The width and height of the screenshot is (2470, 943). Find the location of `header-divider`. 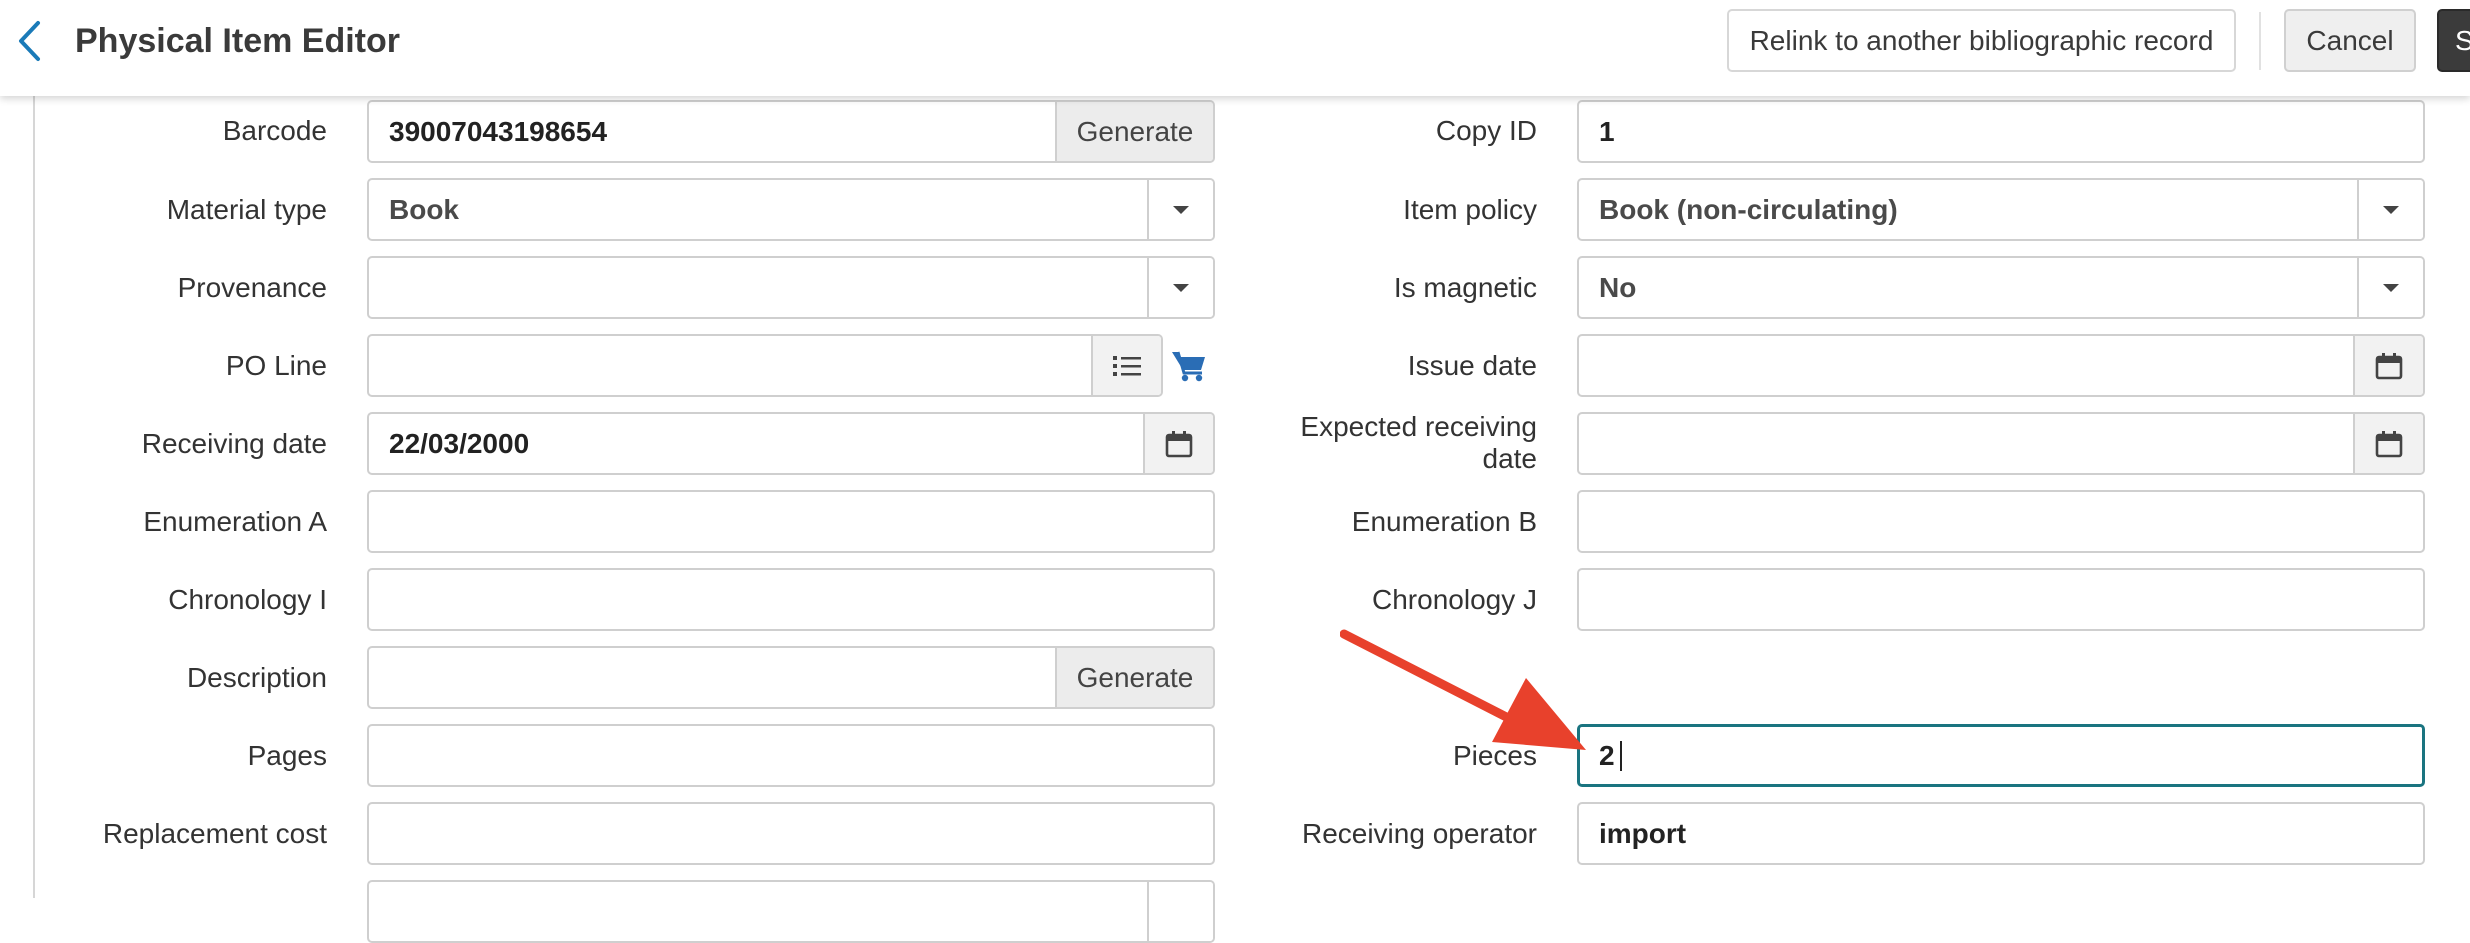

header-divider is located at coordinates (2260, 41).